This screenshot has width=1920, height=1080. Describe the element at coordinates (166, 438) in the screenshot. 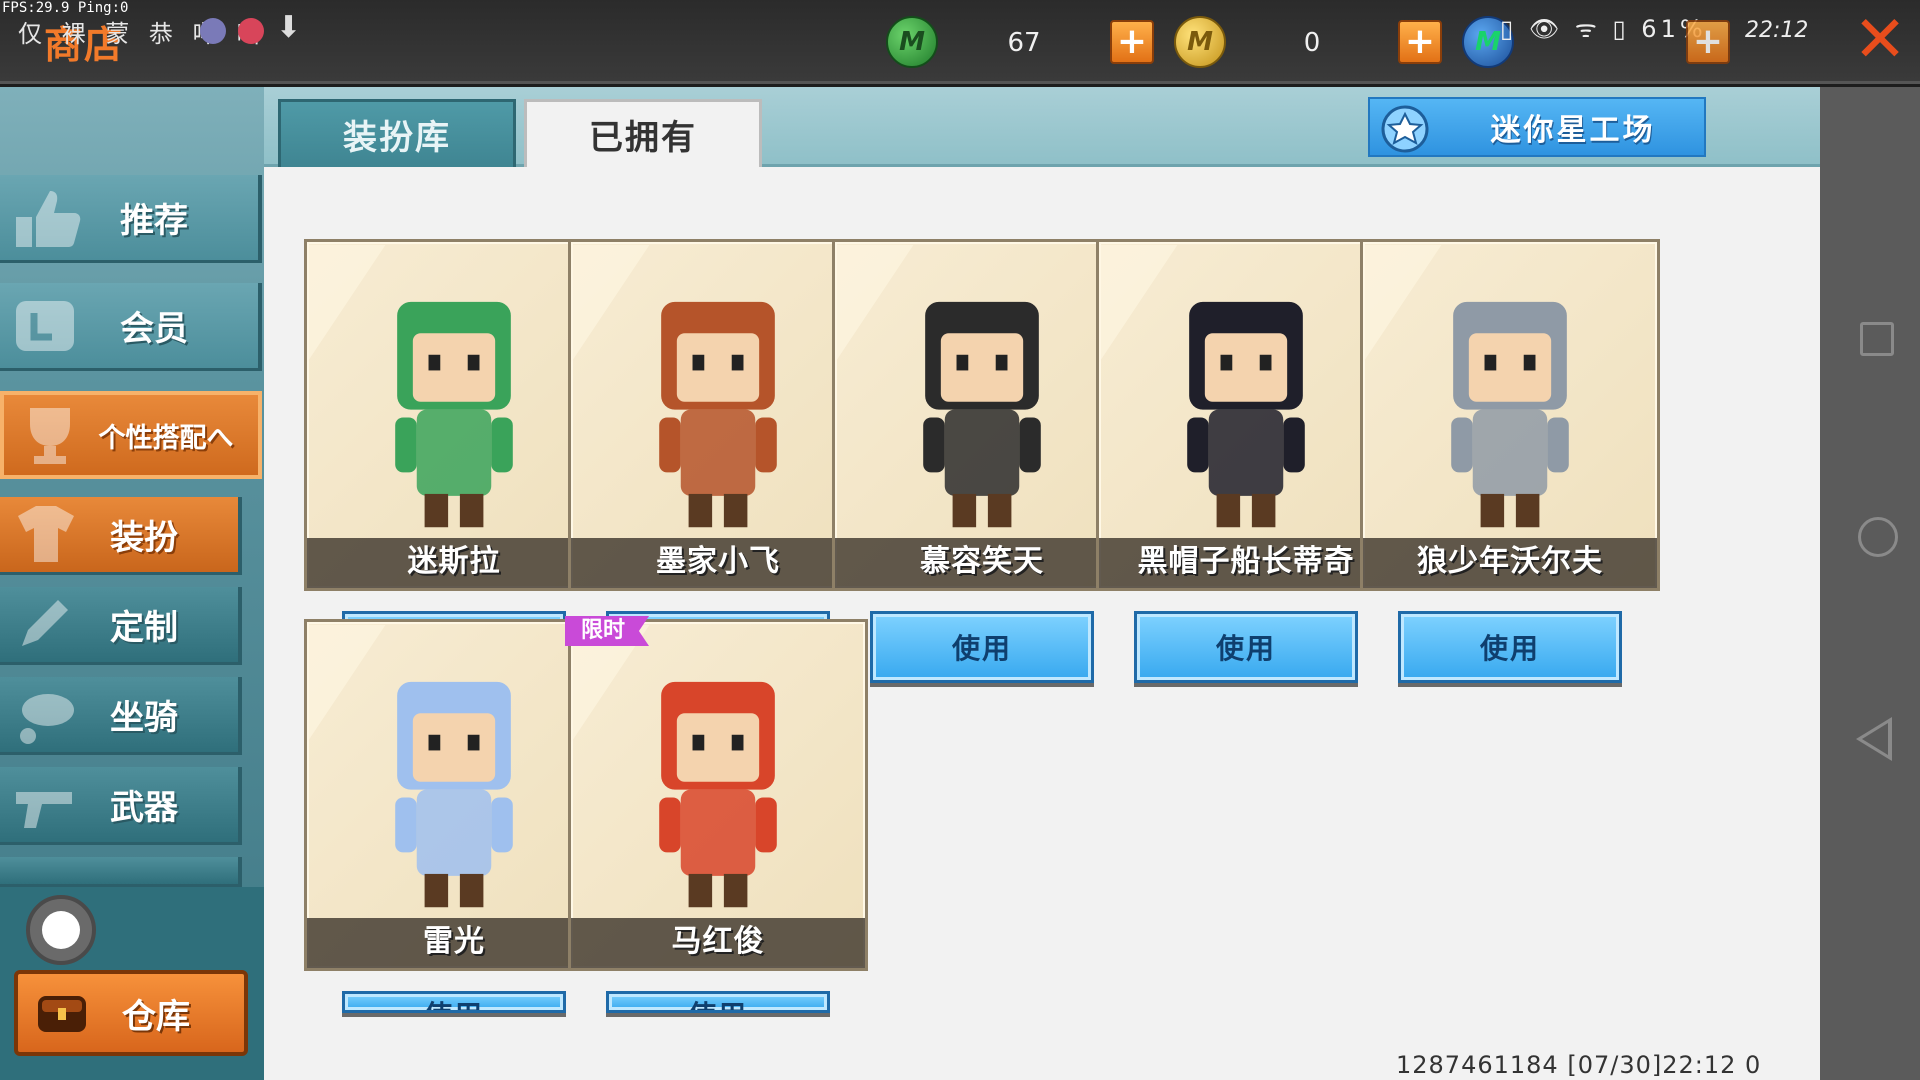

I see `sidebar-item-label: 个性搭配へ` at that location.